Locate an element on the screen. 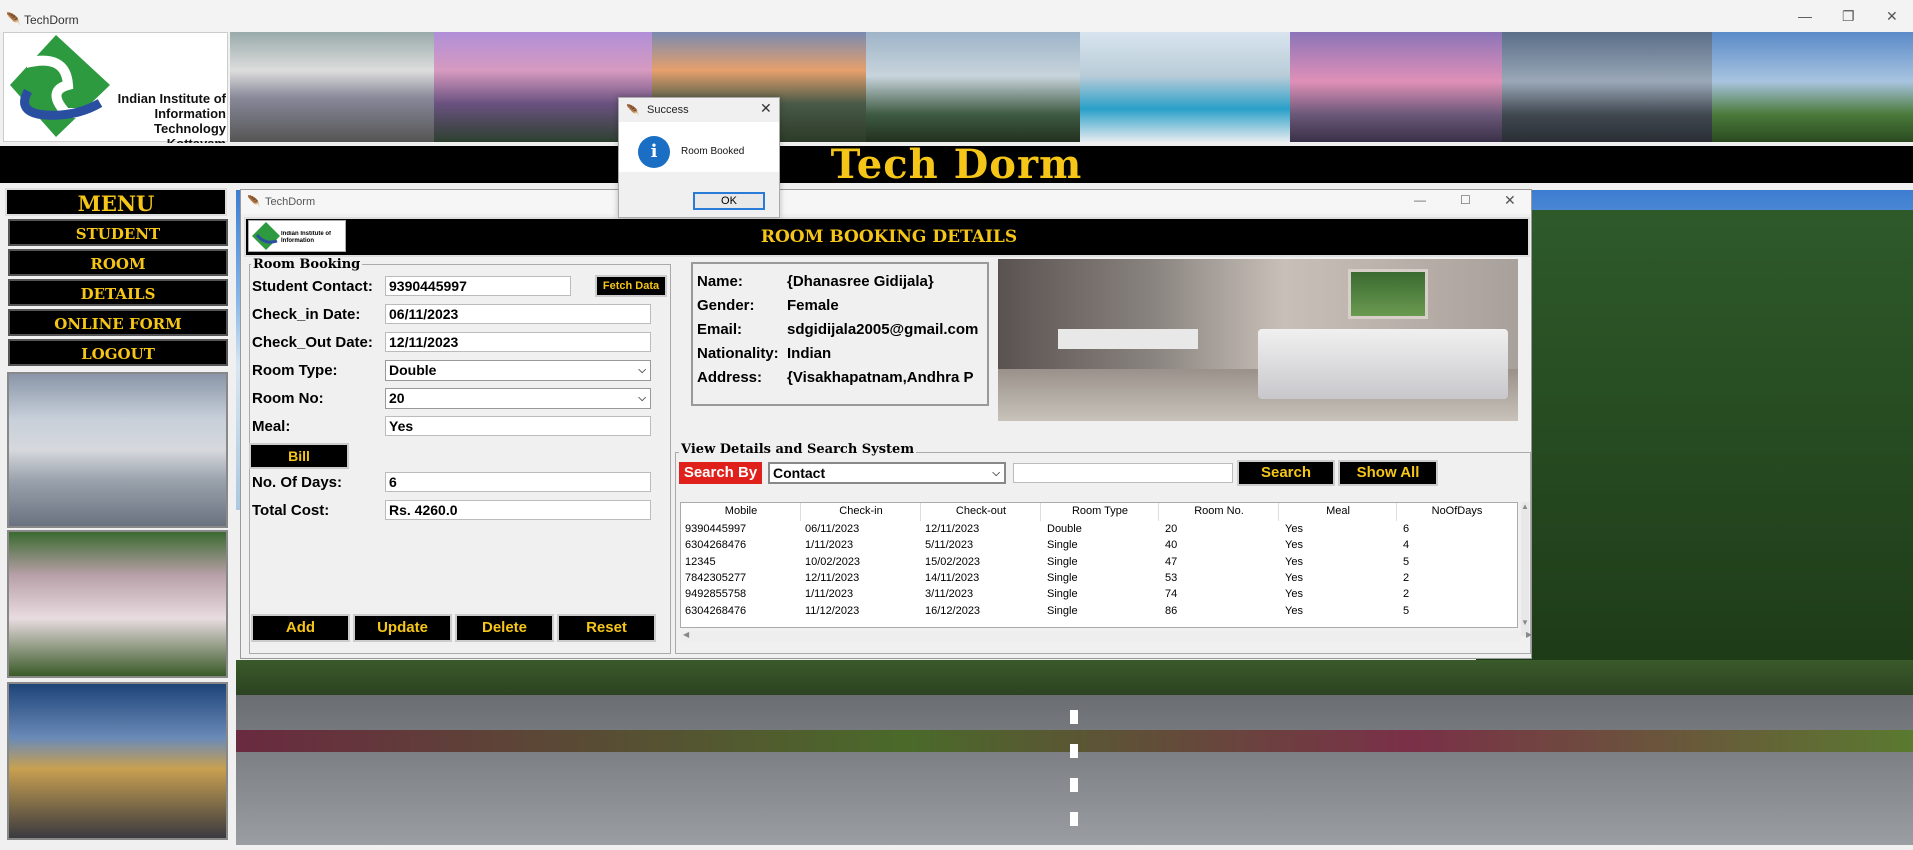 The height and width of the screenshot is (850, 1913). checkout-date-input: 12/11/2023 is located at coordinates (518, 342).